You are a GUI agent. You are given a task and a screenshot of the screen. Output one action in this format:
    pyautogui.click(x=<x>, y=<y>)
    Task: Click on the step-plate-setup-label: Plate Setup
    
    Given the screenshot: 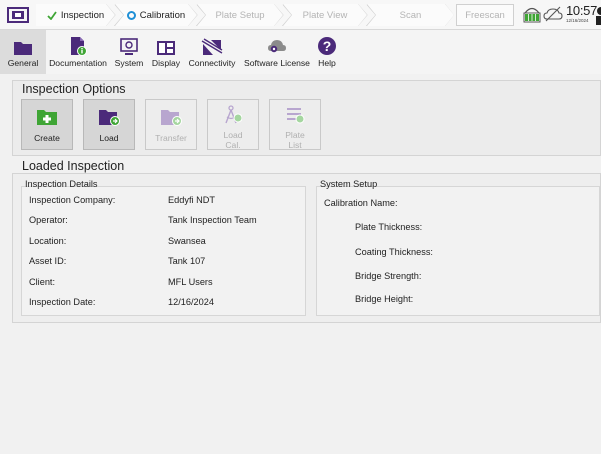 What is the action you would take?
    pyautogui.click(x=240, y=15)
    